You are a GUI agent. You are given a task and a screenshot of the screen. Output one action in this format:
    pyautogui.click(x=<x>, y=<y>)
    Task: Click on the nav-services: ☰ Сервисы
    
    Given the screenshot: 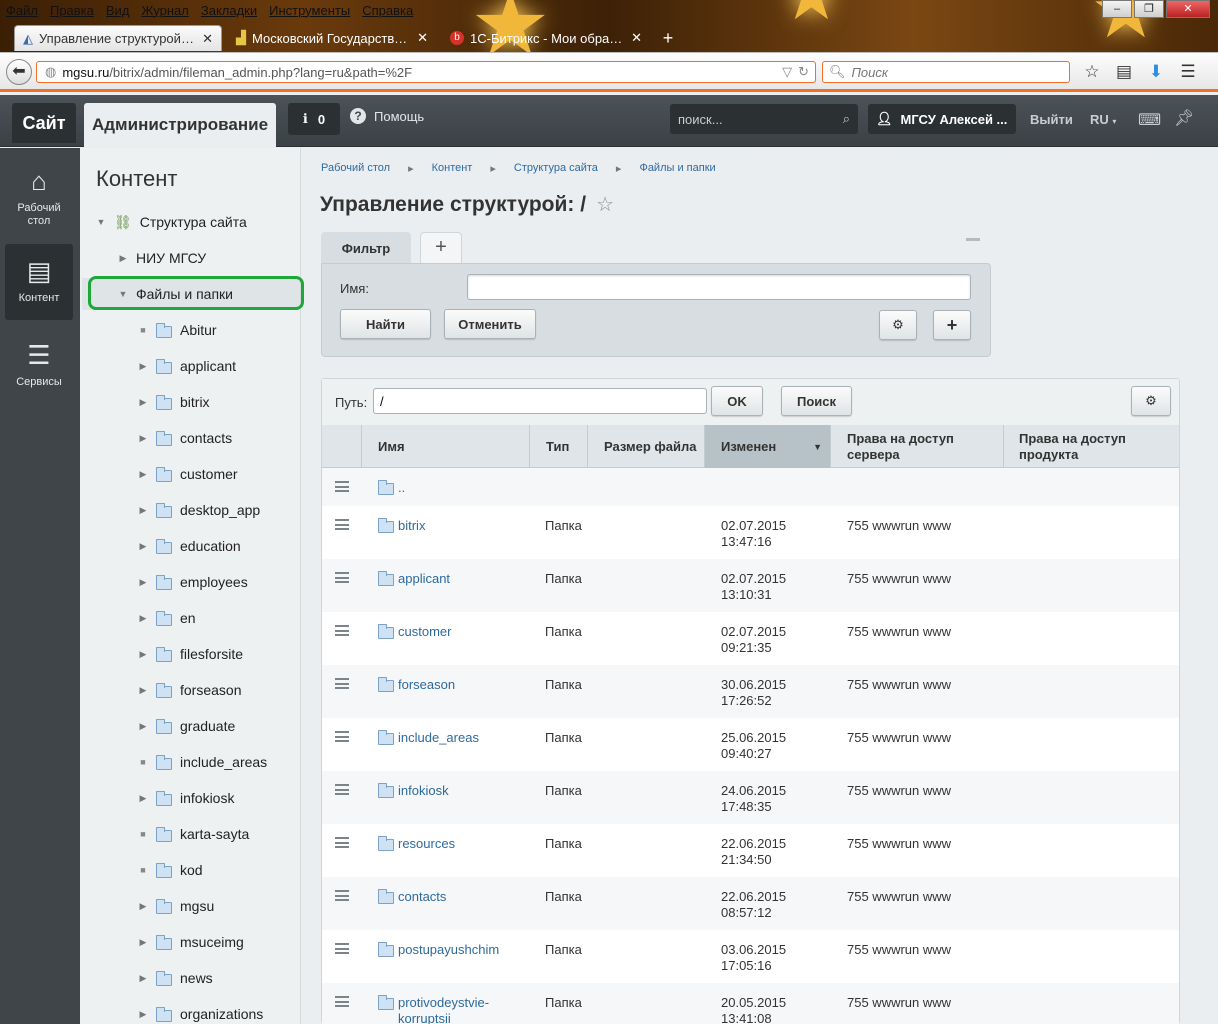 What is the action you would take?
    pyautogui.click(x=39, y=368)
    